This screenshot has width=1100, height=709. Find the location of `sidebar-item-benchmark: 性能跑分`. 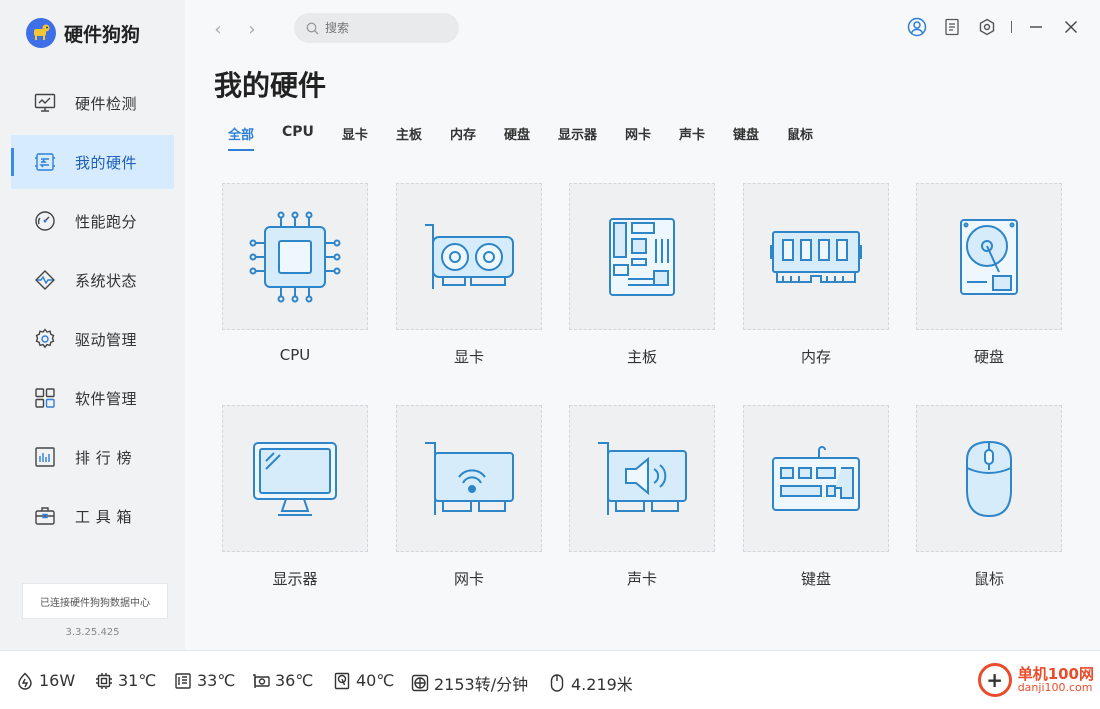

sidebar-item-benchmark: 性能跑分 is located at coordinates (92, 221).